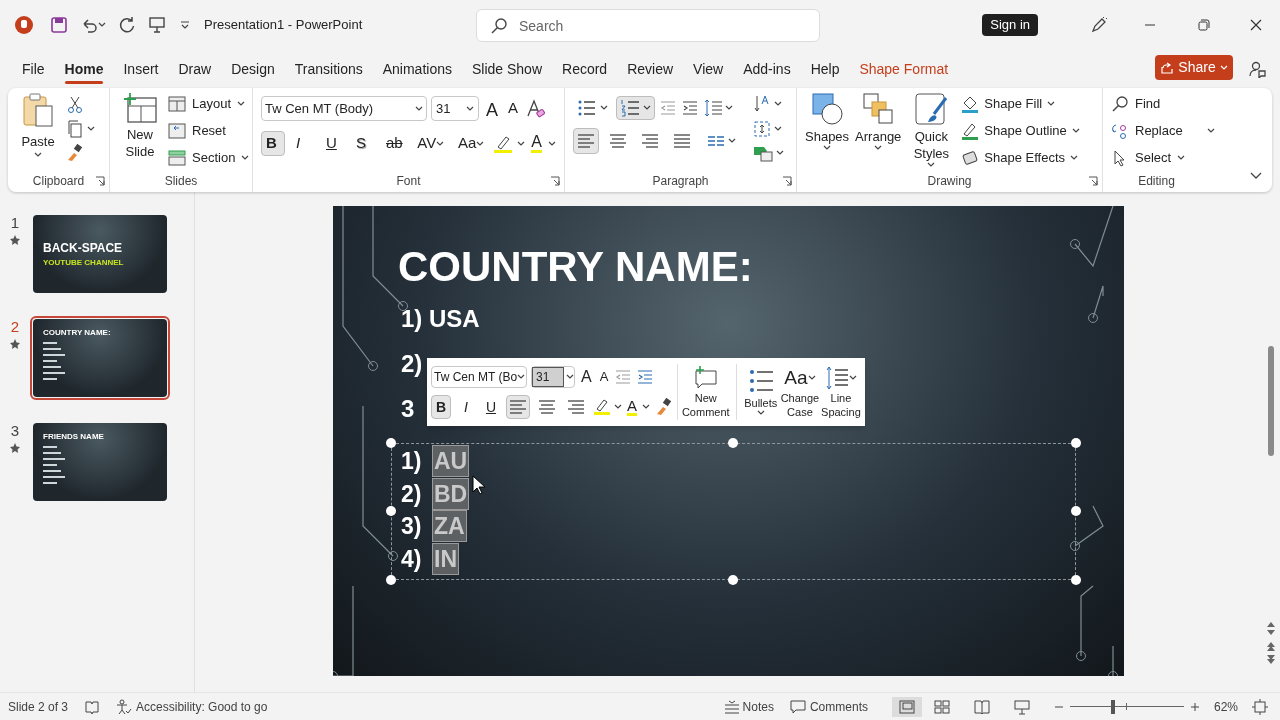 The width and height of the screenshot is (1280, 720). What do you see at coordinates (705, 392) in the screenshot?
I see `new-comment-button: New Comment` at bounding box center [705, 392].